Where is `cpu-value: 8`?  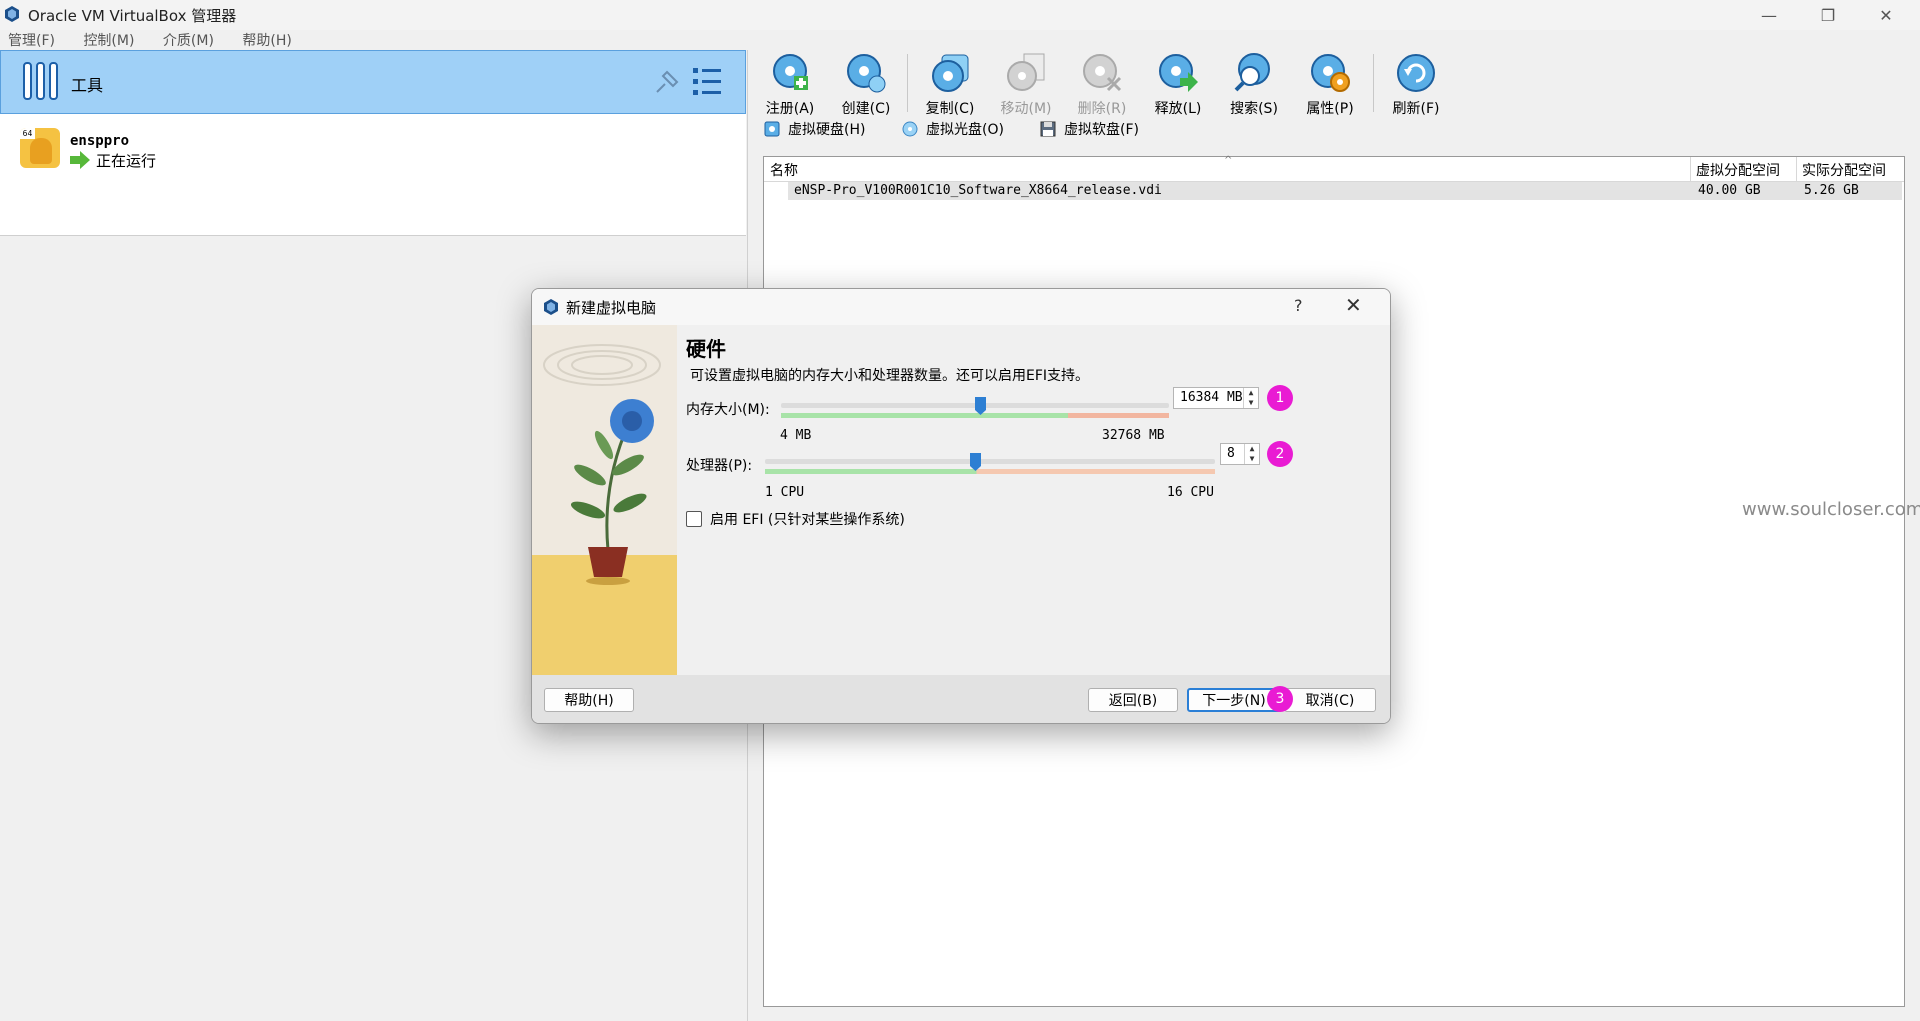 cpu-value: 8 is located at coordinates (1231, 453).